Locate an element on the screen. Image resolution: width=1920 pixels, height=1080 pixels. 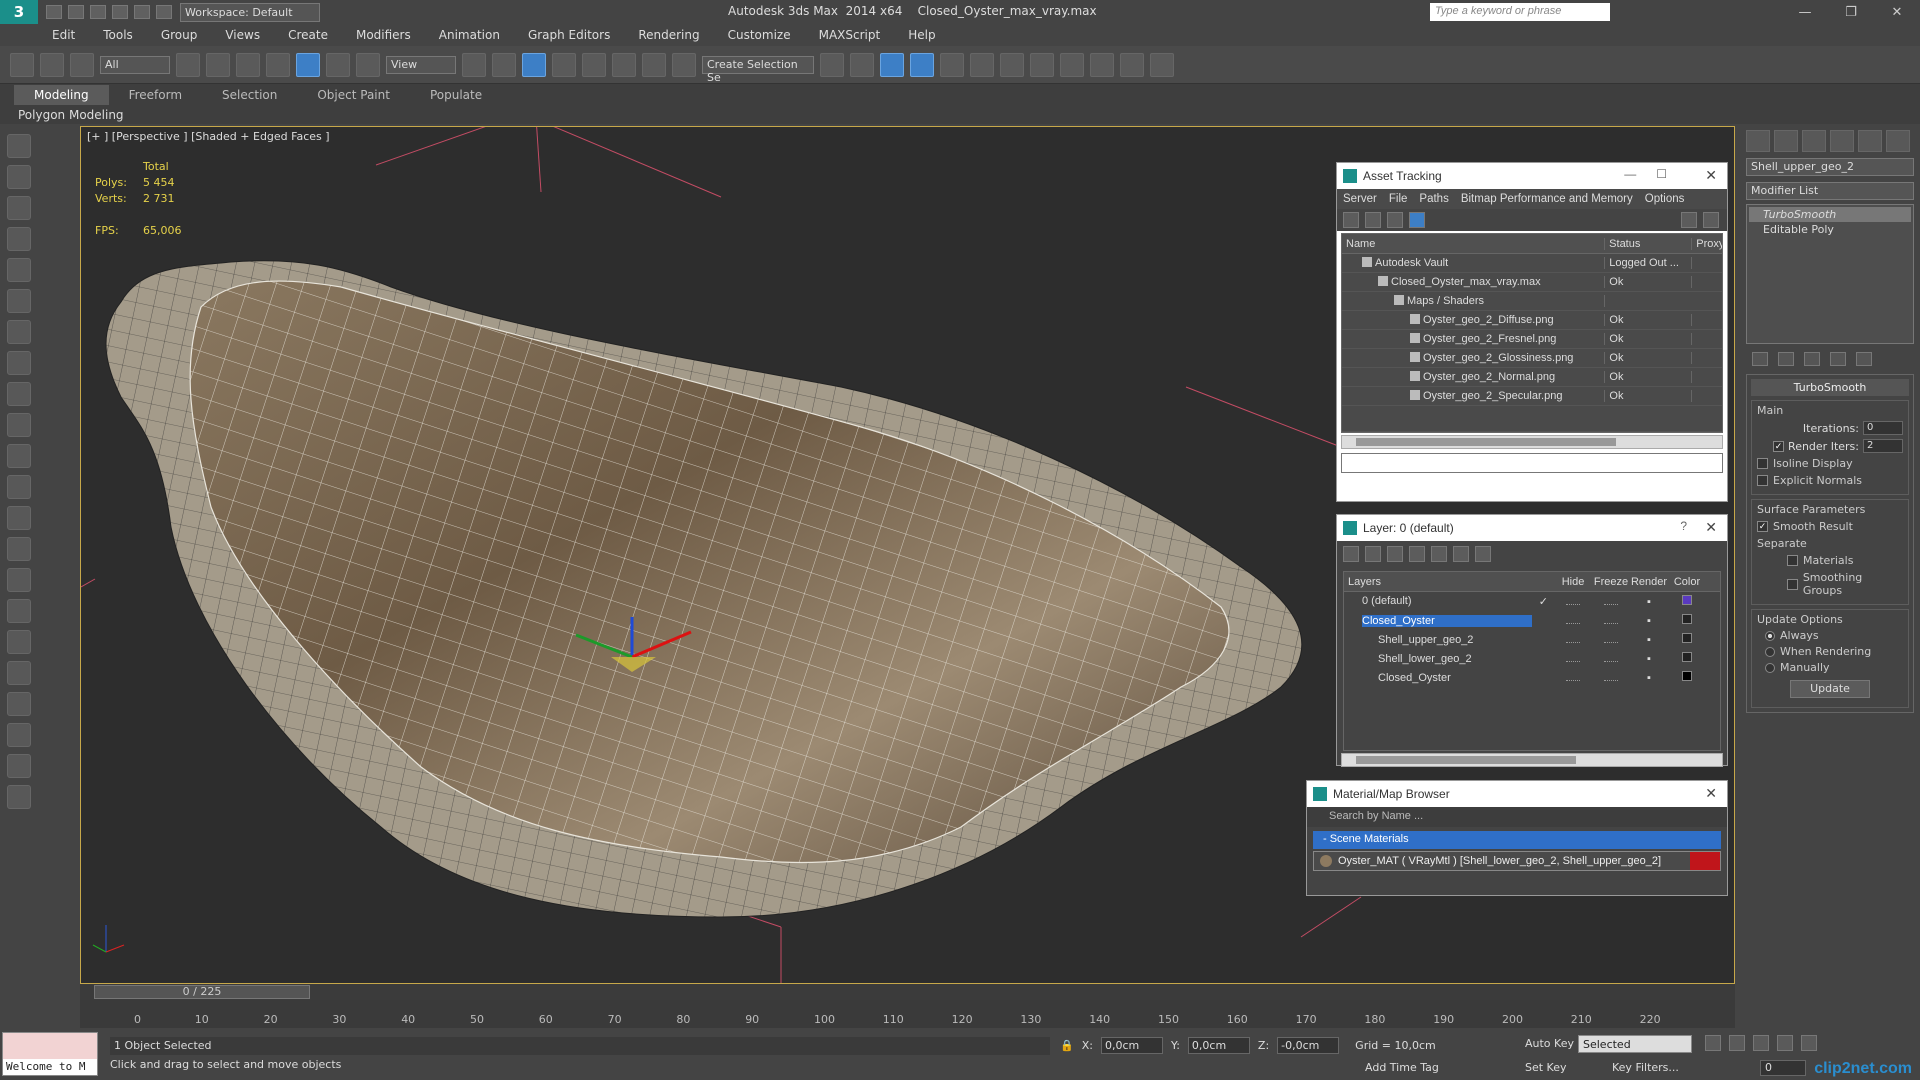
scrollbar-thumb is located at coordinates (1486, 442).